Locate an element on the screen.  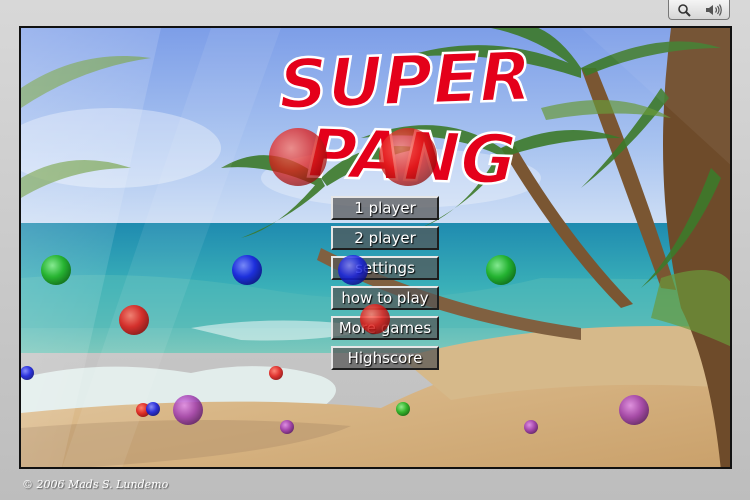
highscore-button: Highscore is located at coordinates (385, 358).